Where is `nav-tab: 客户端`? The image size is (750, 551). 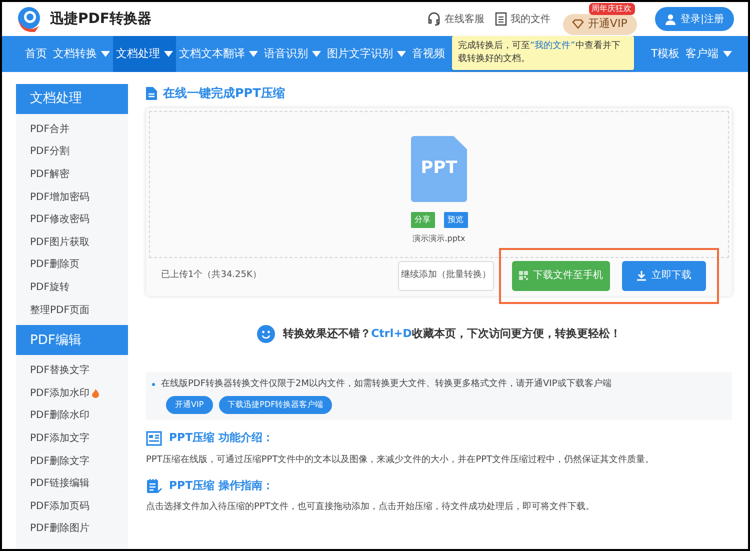 nav-tab: 客户端 is located at coordinates (708, 54).